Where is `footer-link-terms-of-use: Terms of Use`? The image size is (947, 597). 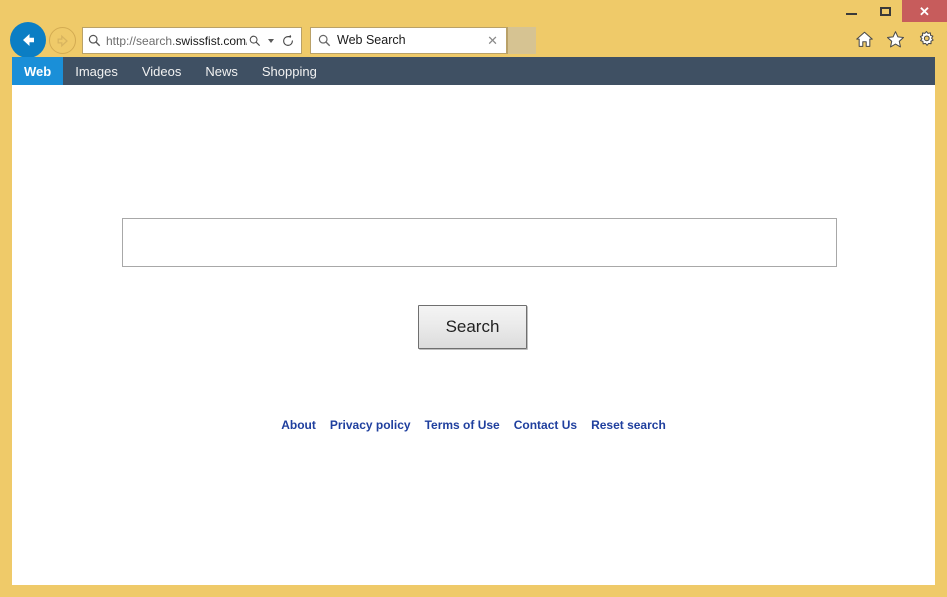
footer-link-terms-of-use: Terms of Use is located at coordinates (462, 425).